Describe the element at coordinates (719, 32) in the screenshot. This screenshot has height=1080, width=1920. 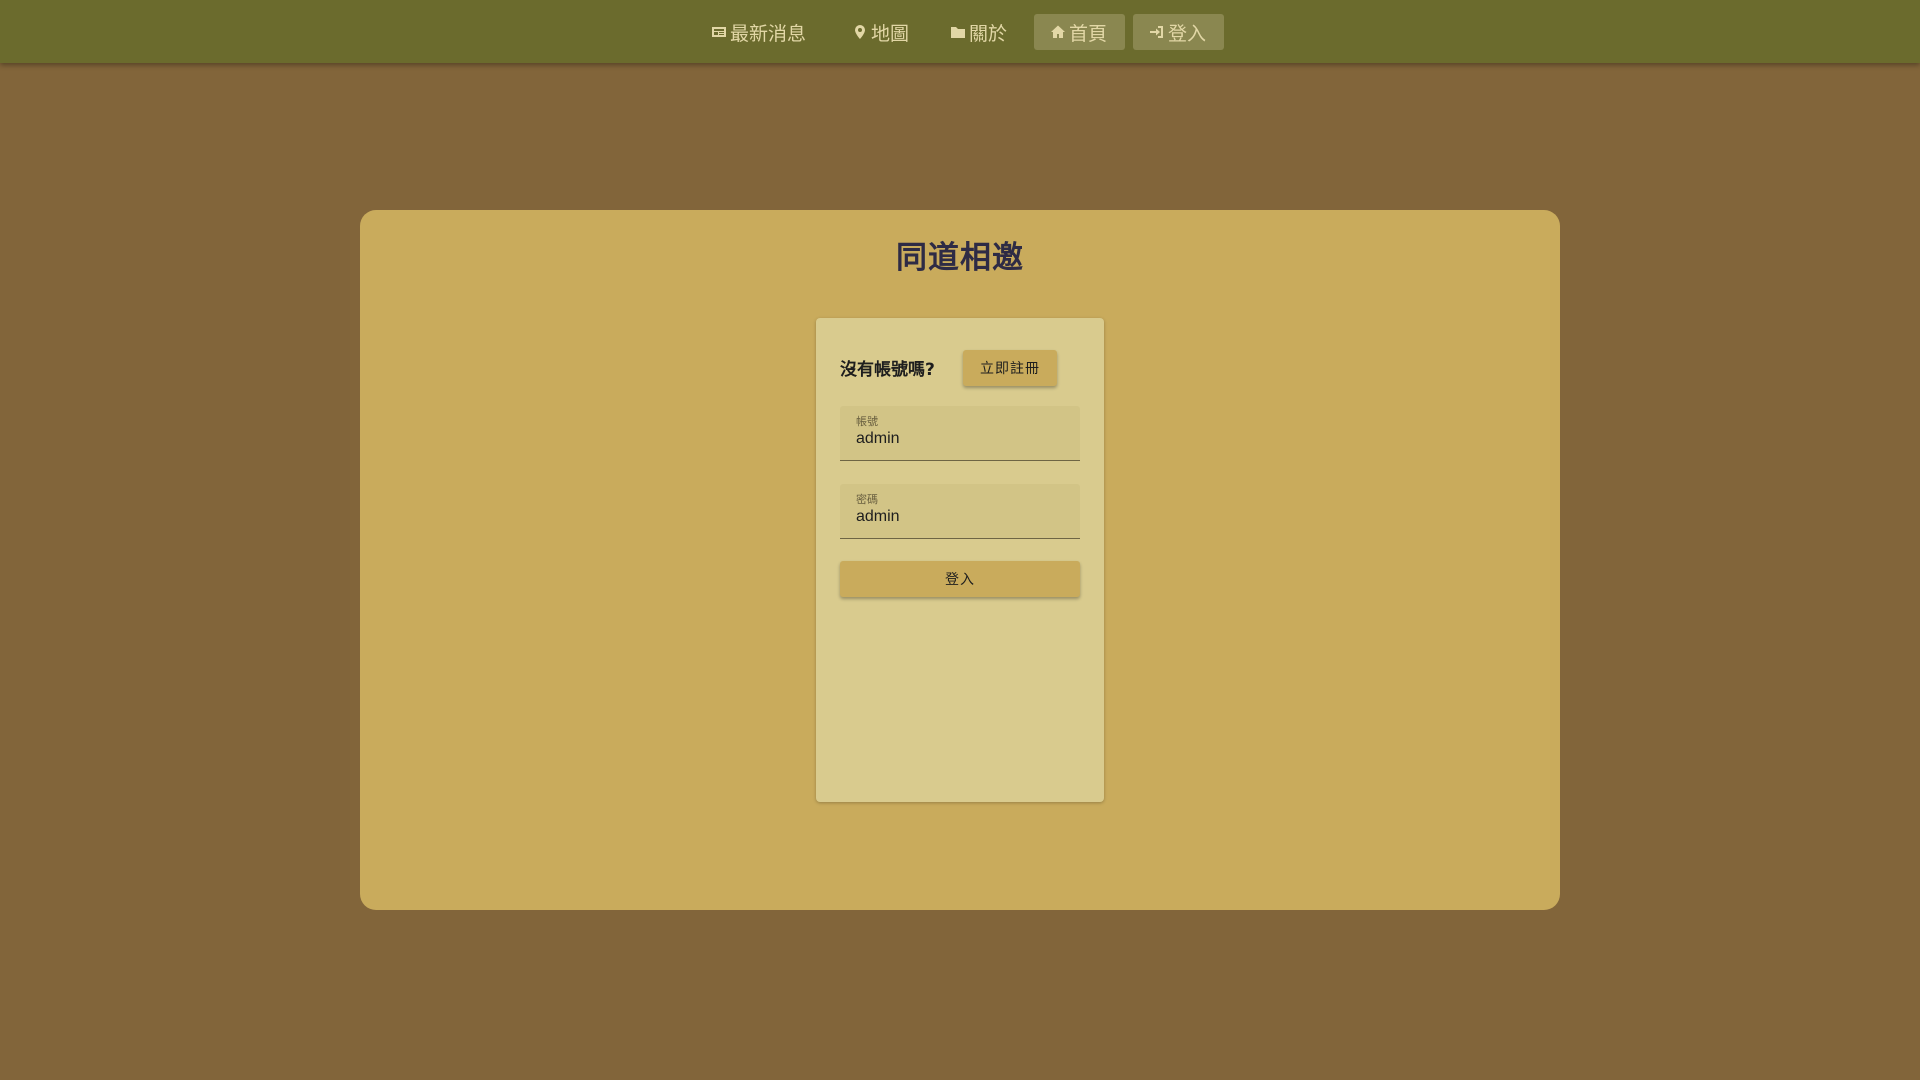
I see `newspaper-icon` at that location.